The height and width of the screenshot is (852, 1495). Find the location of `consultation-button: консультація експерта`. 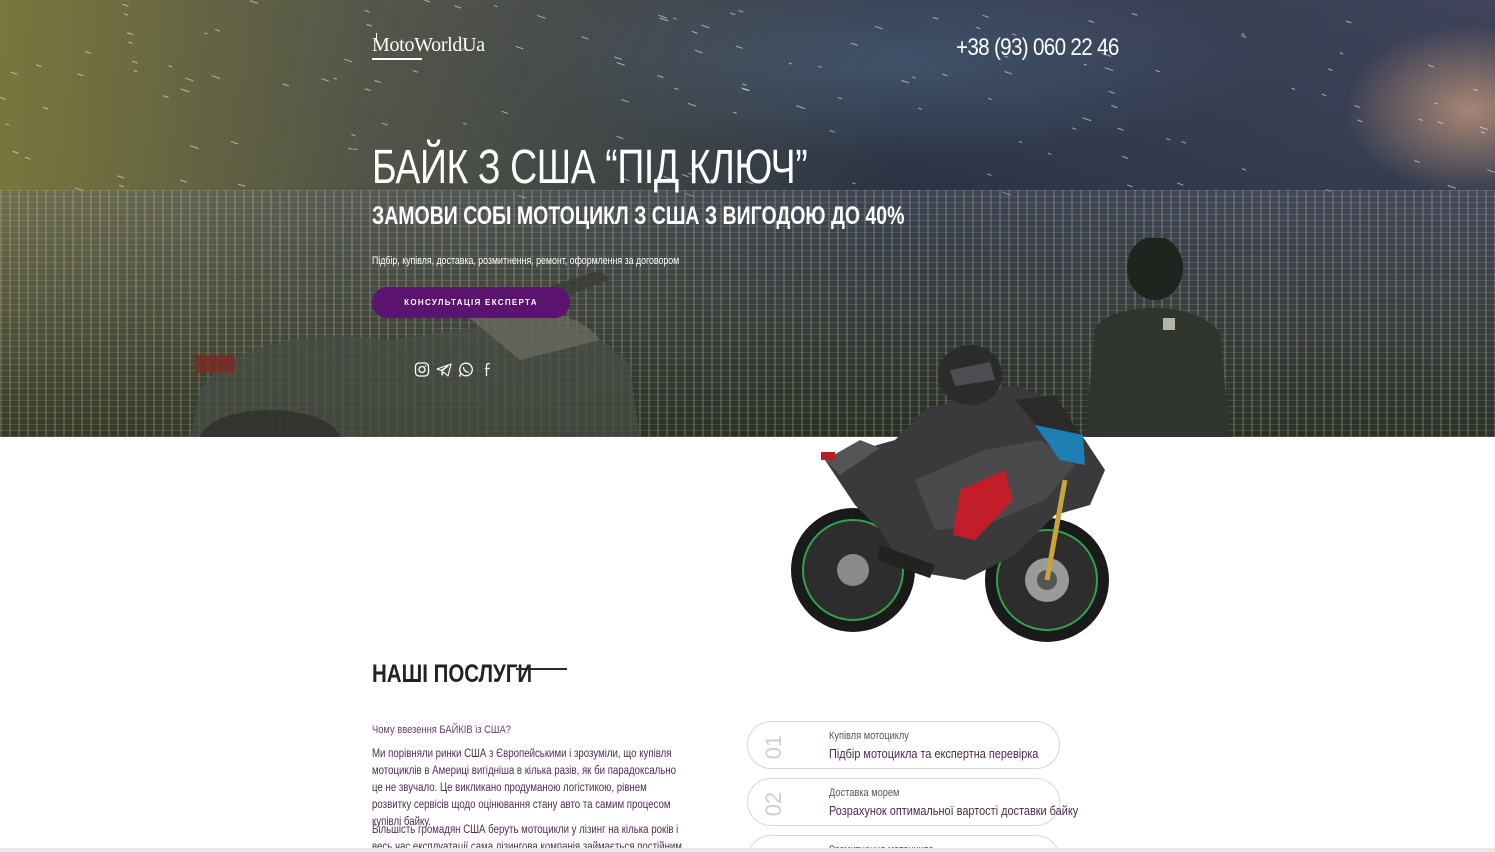

consultation-button: консультація експерта is located at coordinates (471, 302).